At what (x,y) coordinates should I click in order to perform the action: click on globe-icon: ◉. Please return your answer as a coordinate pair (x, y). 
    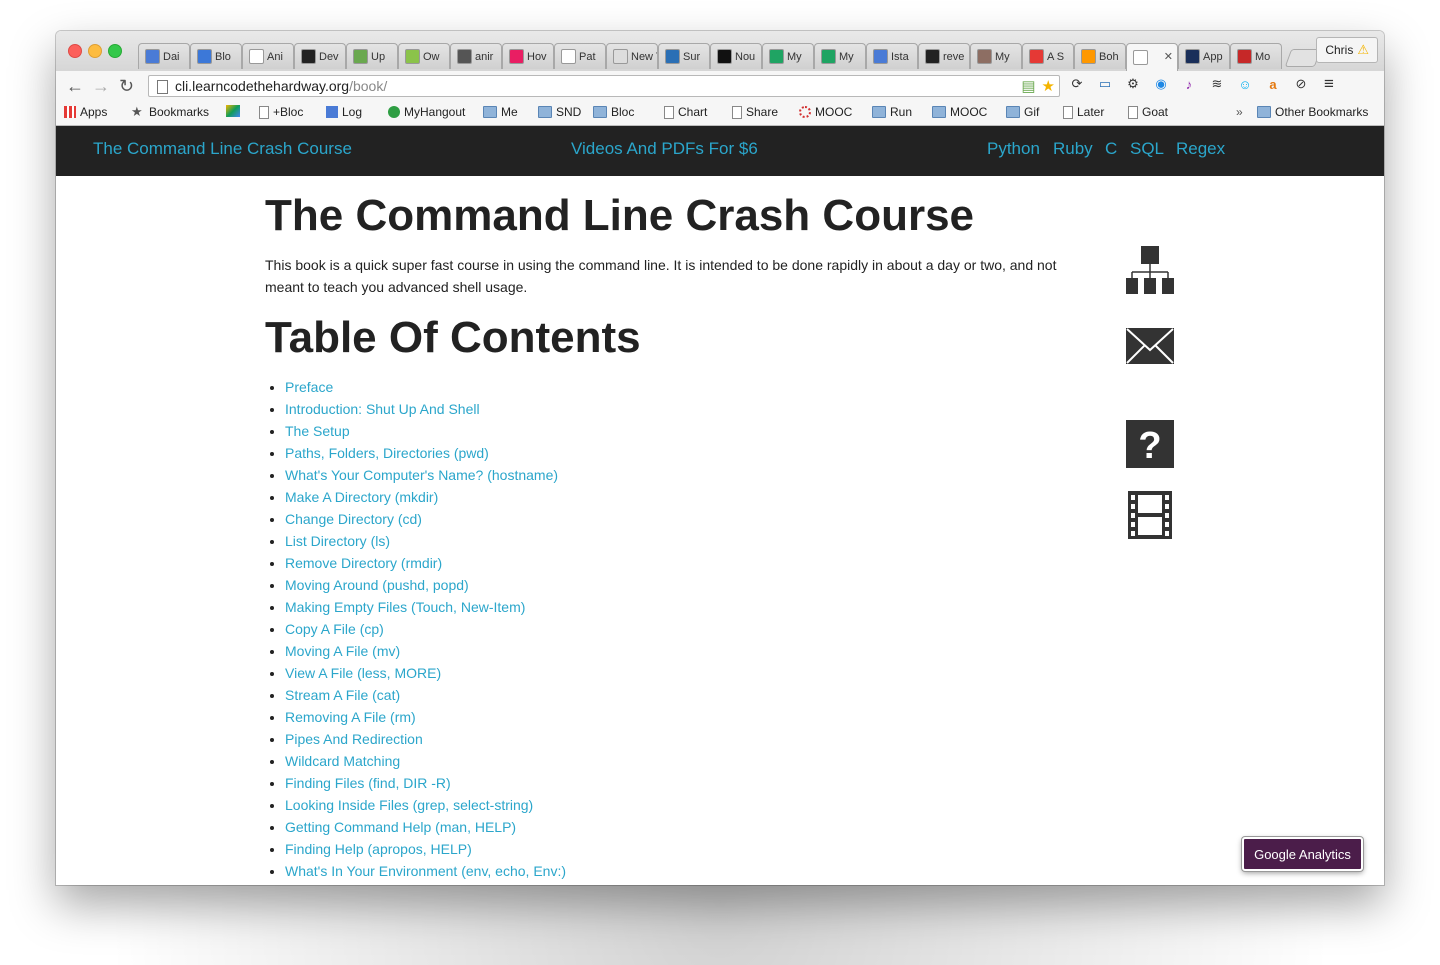
    Looking at the image, I should click on (1161, 84).